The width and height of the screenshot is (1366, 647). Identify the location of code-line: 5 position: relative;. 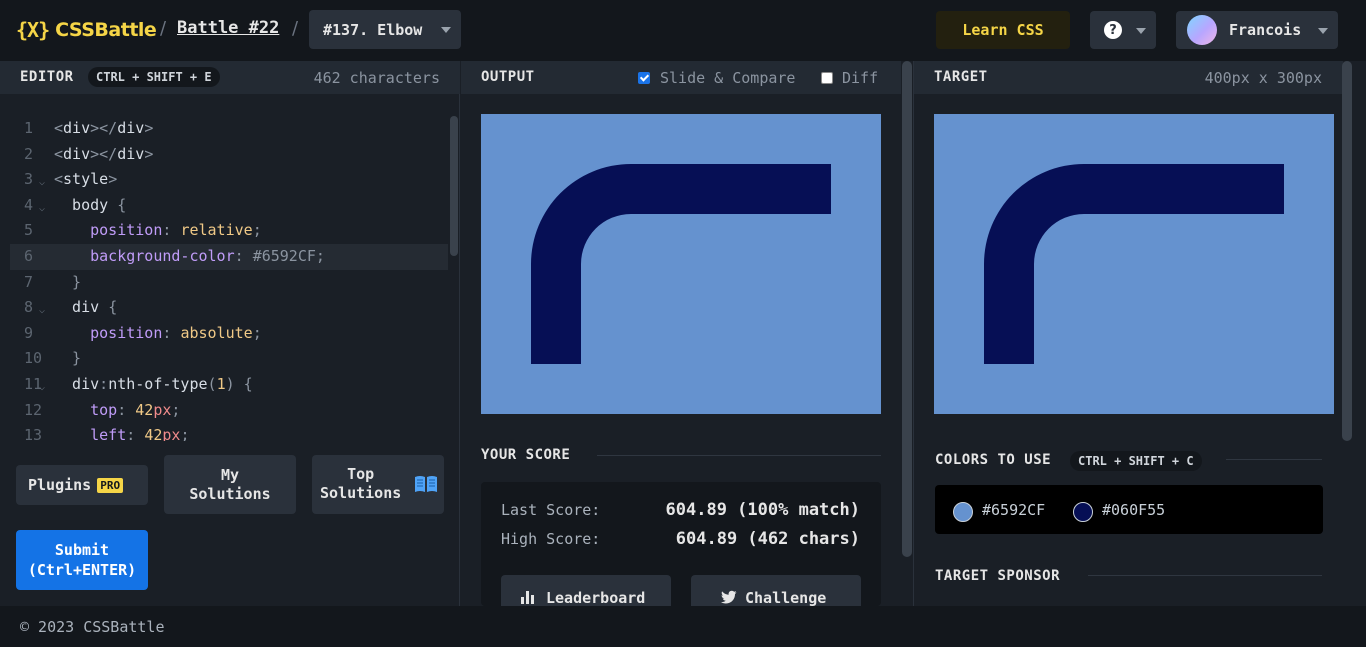
(224, 231).